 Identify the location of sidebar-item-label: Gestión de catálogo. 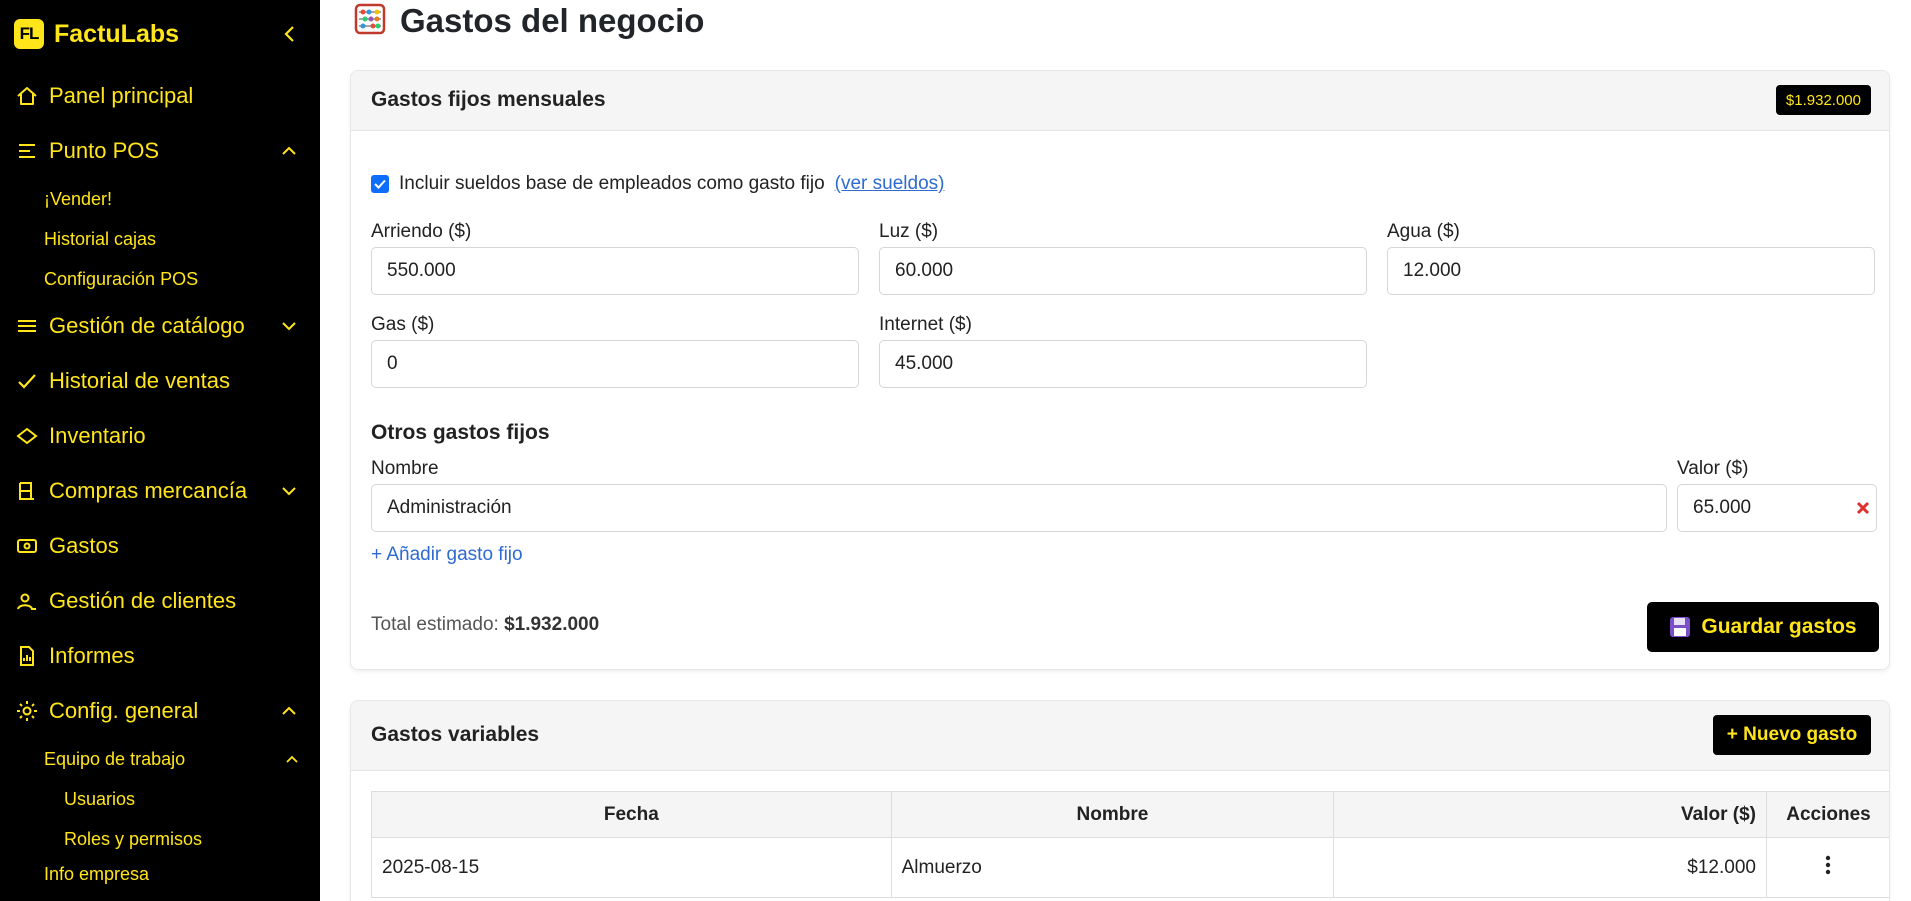
(147, 325).